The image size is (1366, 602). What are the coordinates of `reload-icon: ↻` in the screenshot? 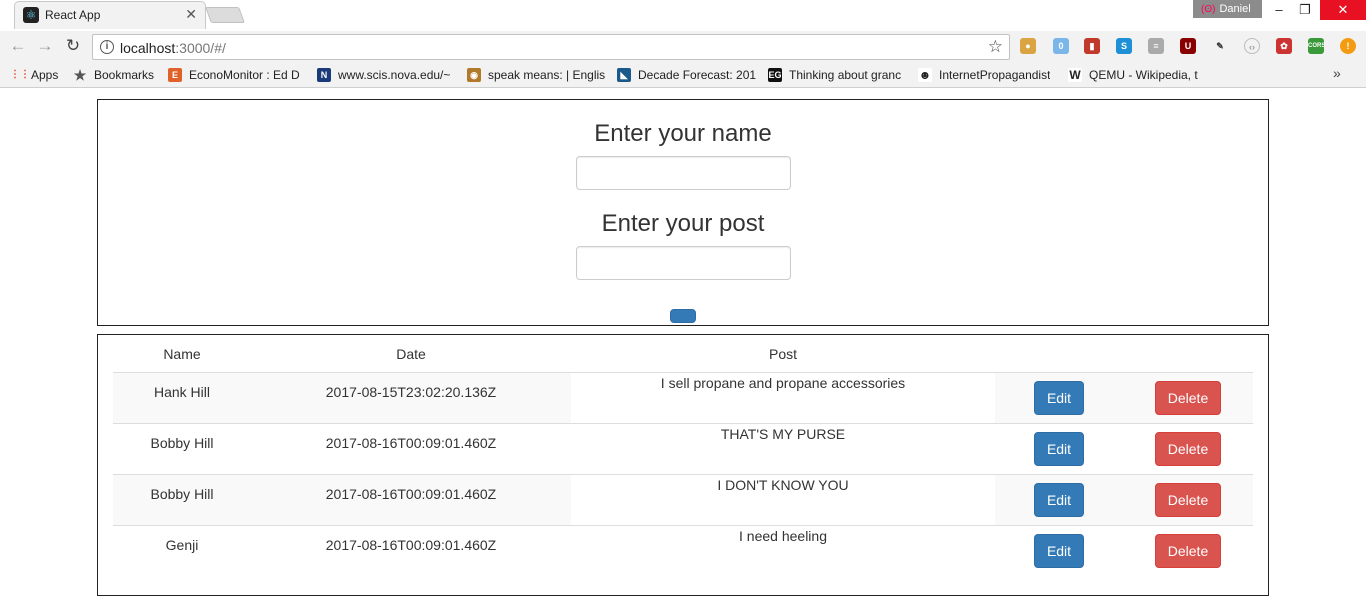 It's located at (73, 46).